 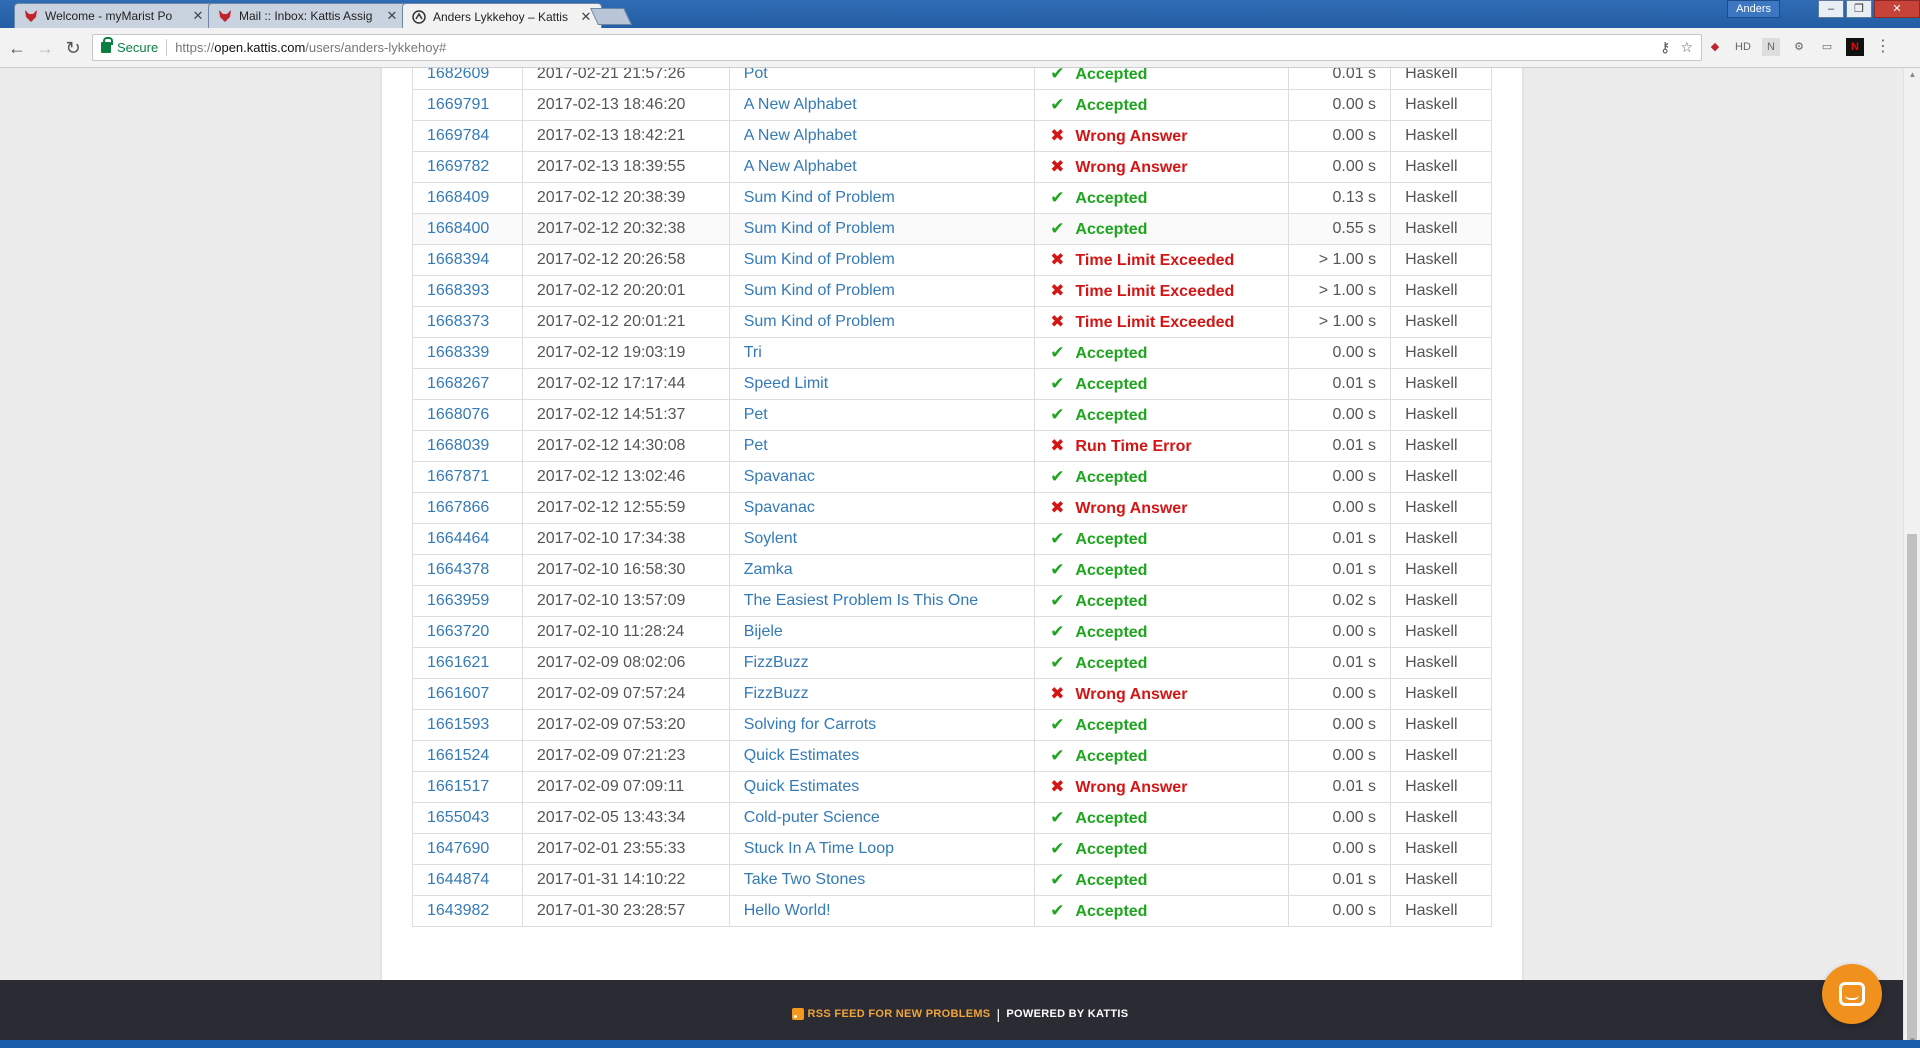 I want to click on submission-id-link: 1682609, so click(x=467, y=79).